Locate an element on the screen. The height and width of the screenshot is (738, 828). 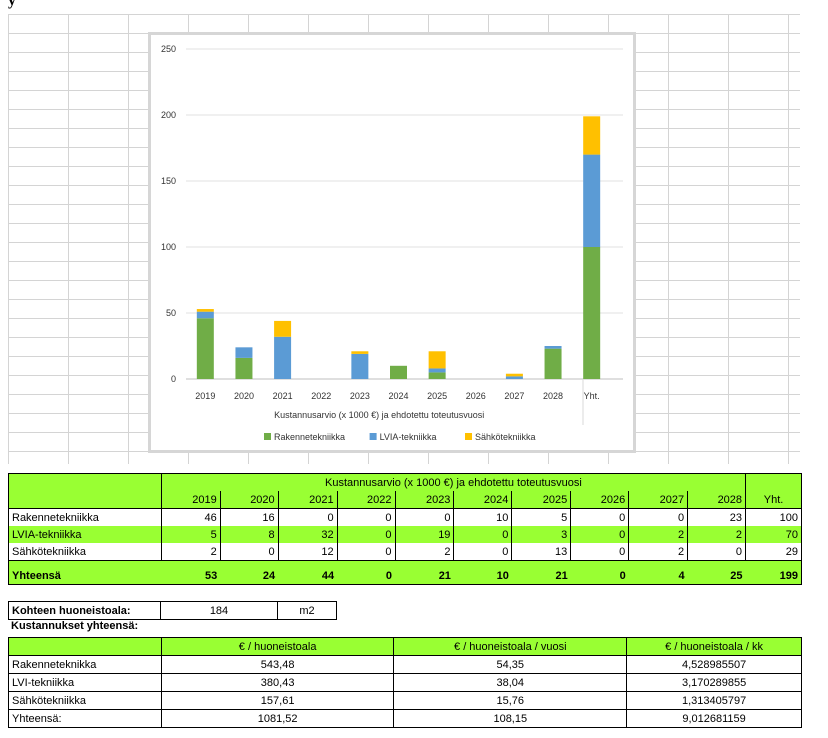
x-tick-label: Yht. is located at coordinates (592, 396).